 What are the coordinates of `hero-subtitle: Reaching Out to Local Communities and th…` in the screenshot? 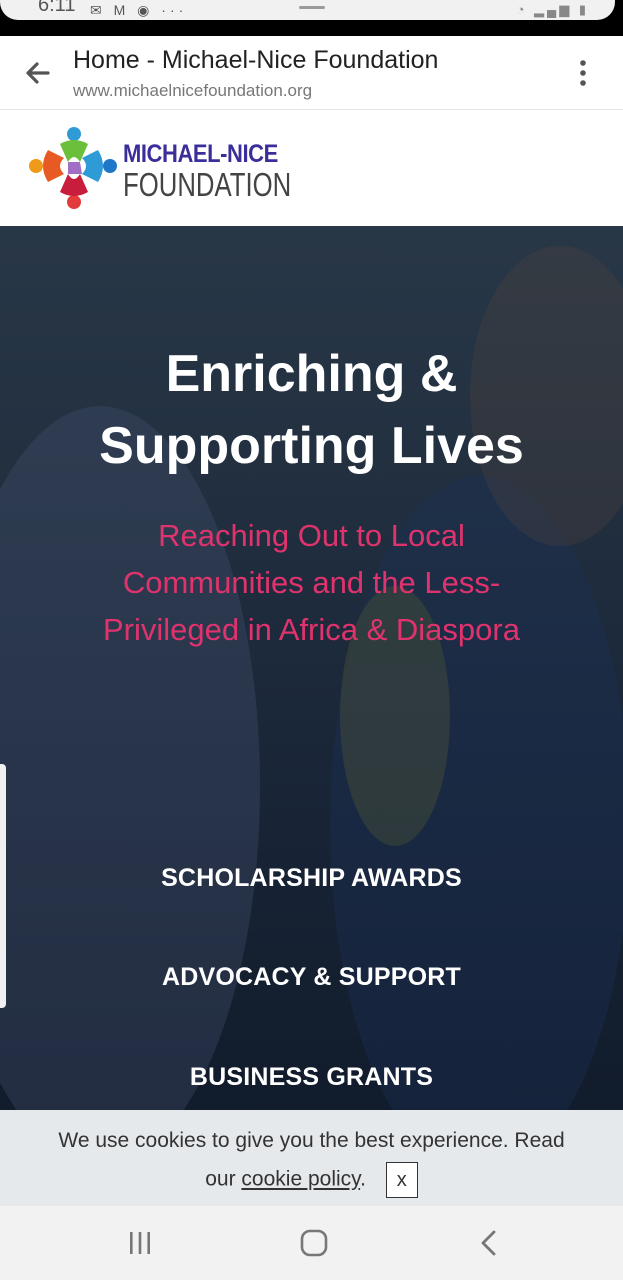 It's located at (311, 582).